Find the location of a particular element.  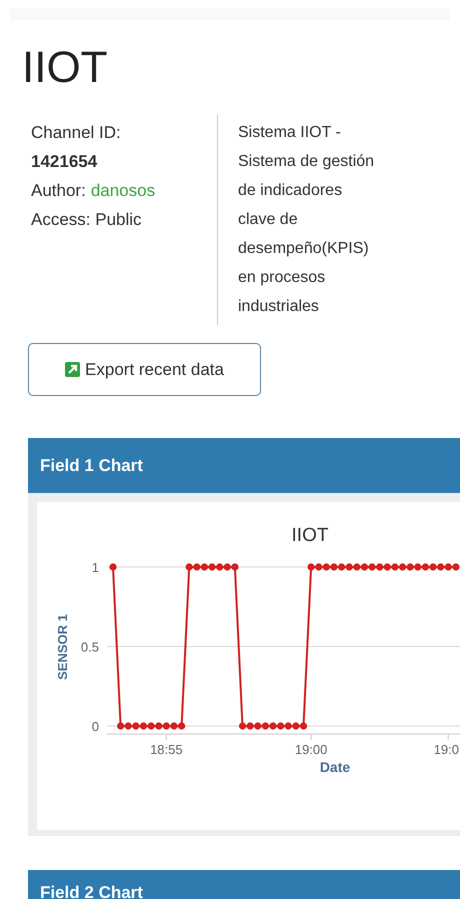

channel-title: IIOT is located at coordinates (65, 68).